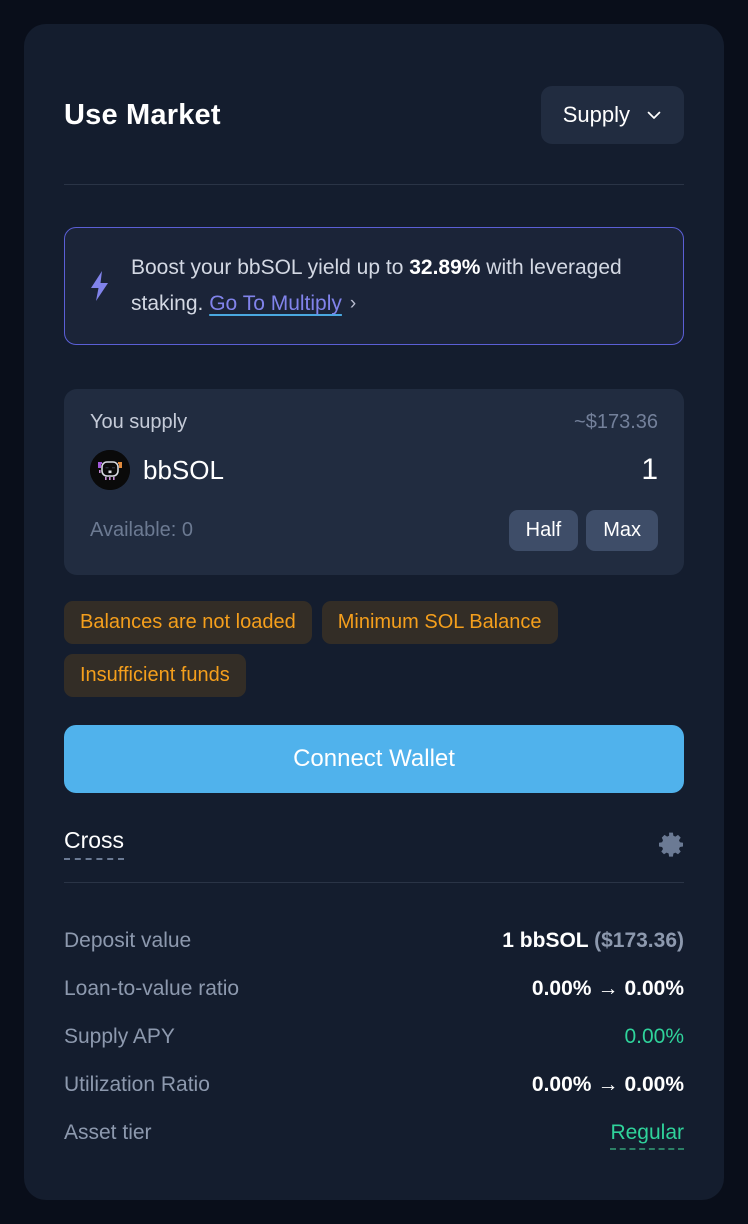 This screenshot has height=1224, width=748. What do you see at coordinates (445, 267) in the screenshot?
I see `promo-highlight-apy: 32.89%` at bounding box center [445, 267].